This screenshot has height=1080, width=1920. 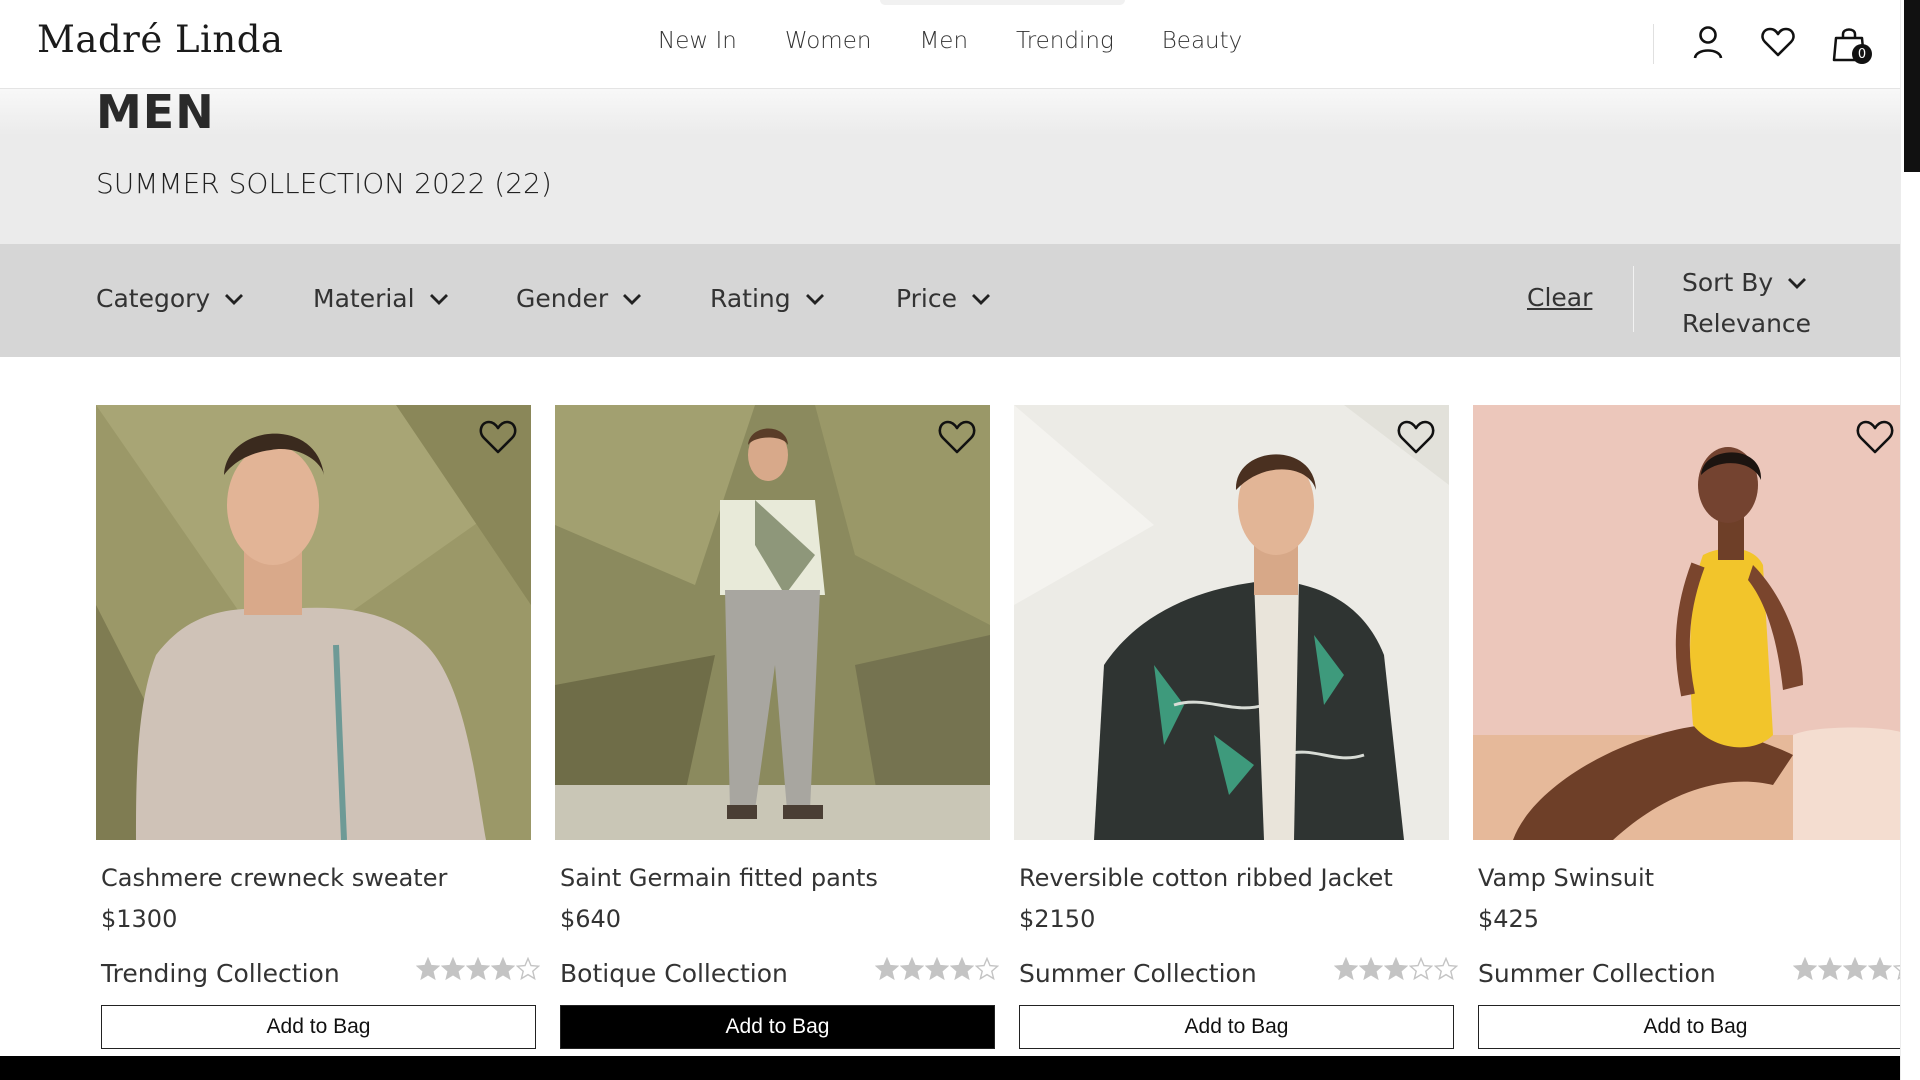 What do you see at coordinates (1057, 919) in the screenshot?
I see `product-price: $2150` at bounding box center [1057, 919].